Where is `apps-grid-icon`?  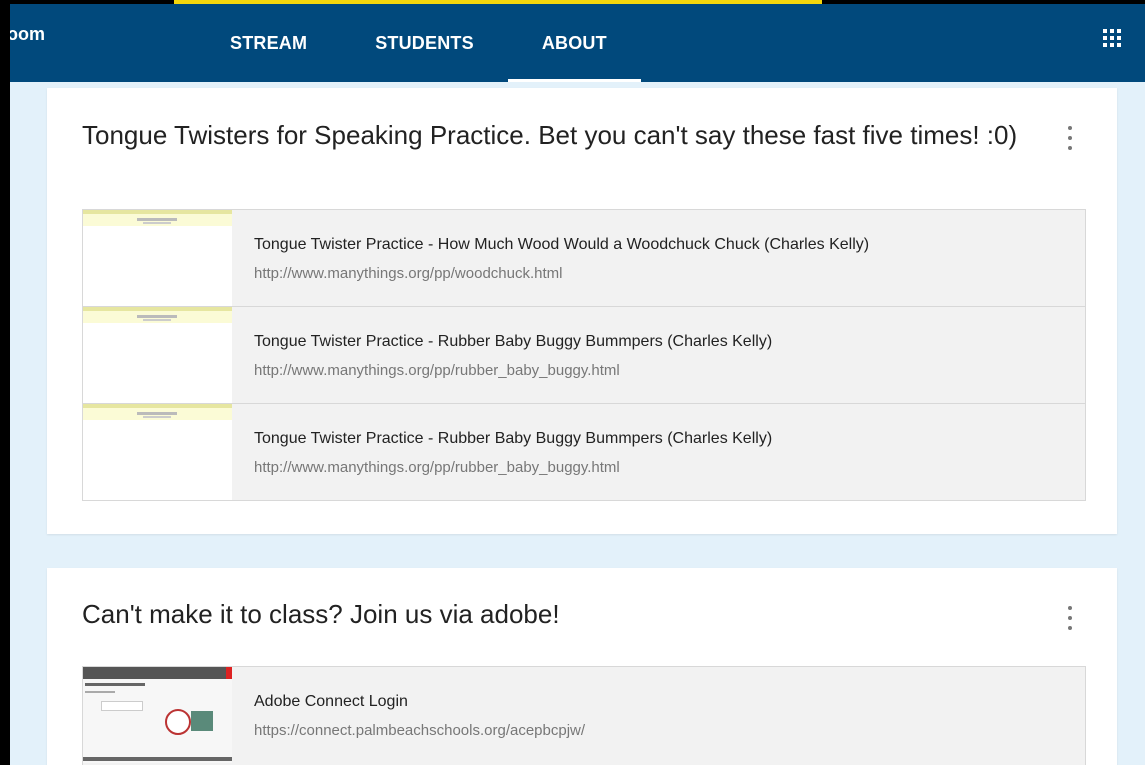
apps-grid-icon is located at coordinates (1112, 38).